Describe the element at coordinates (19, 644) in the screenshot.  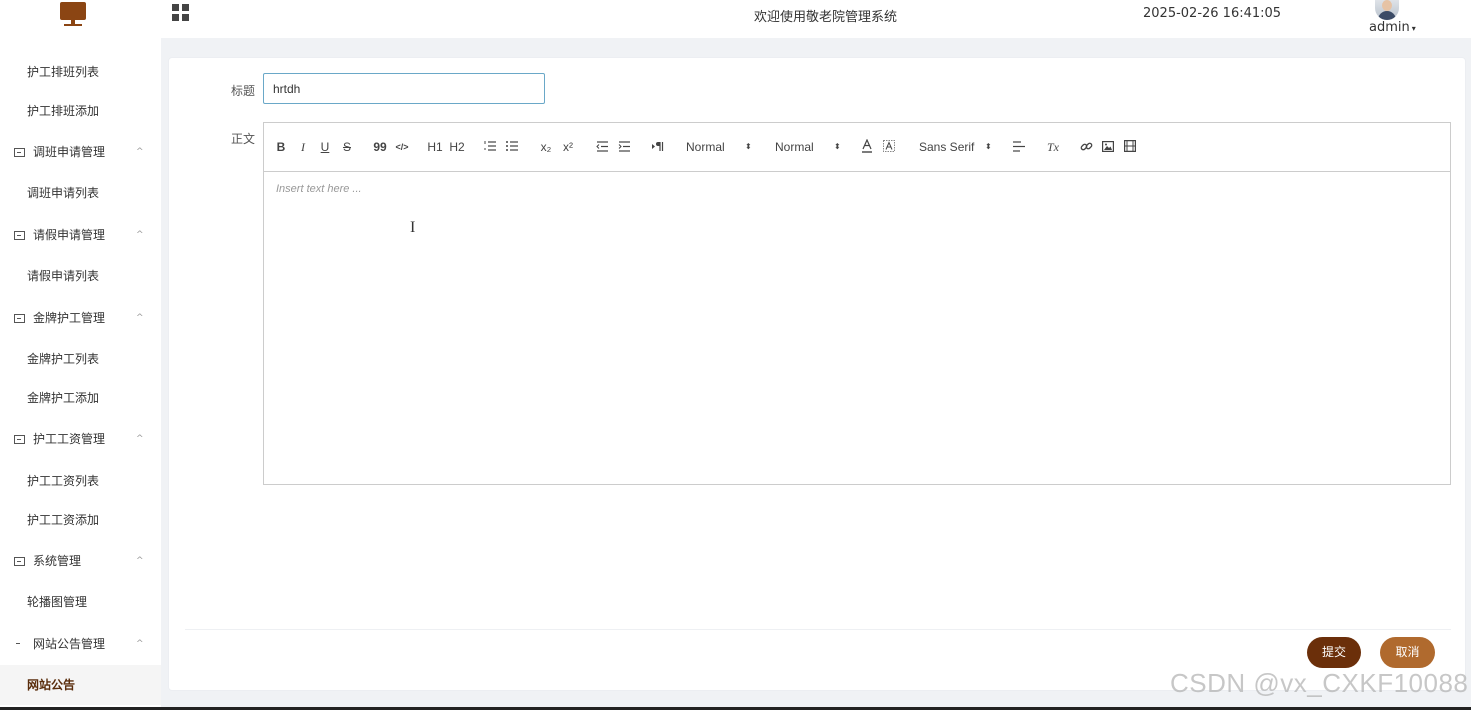
I see `sparkle-icon` at that location.